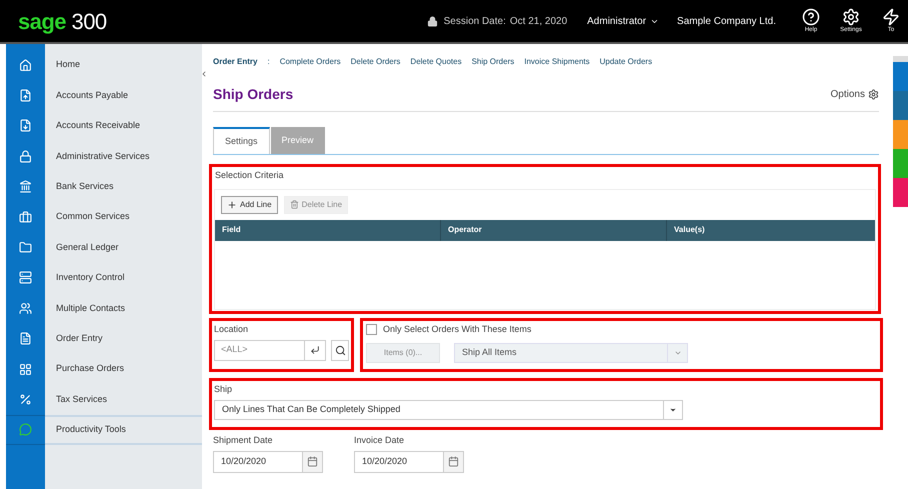  What do you see at coordinates (493, 62) in the screenshot?
I see `breadcrumb-link: Ship Orders` at bounding box center [493, 62].